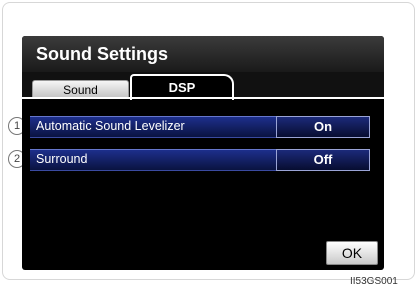 Image resolution: width=419 pixels, height=291 pixels. What do you see at coordinates (203, 54) in the screenshot?
I see `title-bar: Sound Settings` at bounding box center [203, 54].